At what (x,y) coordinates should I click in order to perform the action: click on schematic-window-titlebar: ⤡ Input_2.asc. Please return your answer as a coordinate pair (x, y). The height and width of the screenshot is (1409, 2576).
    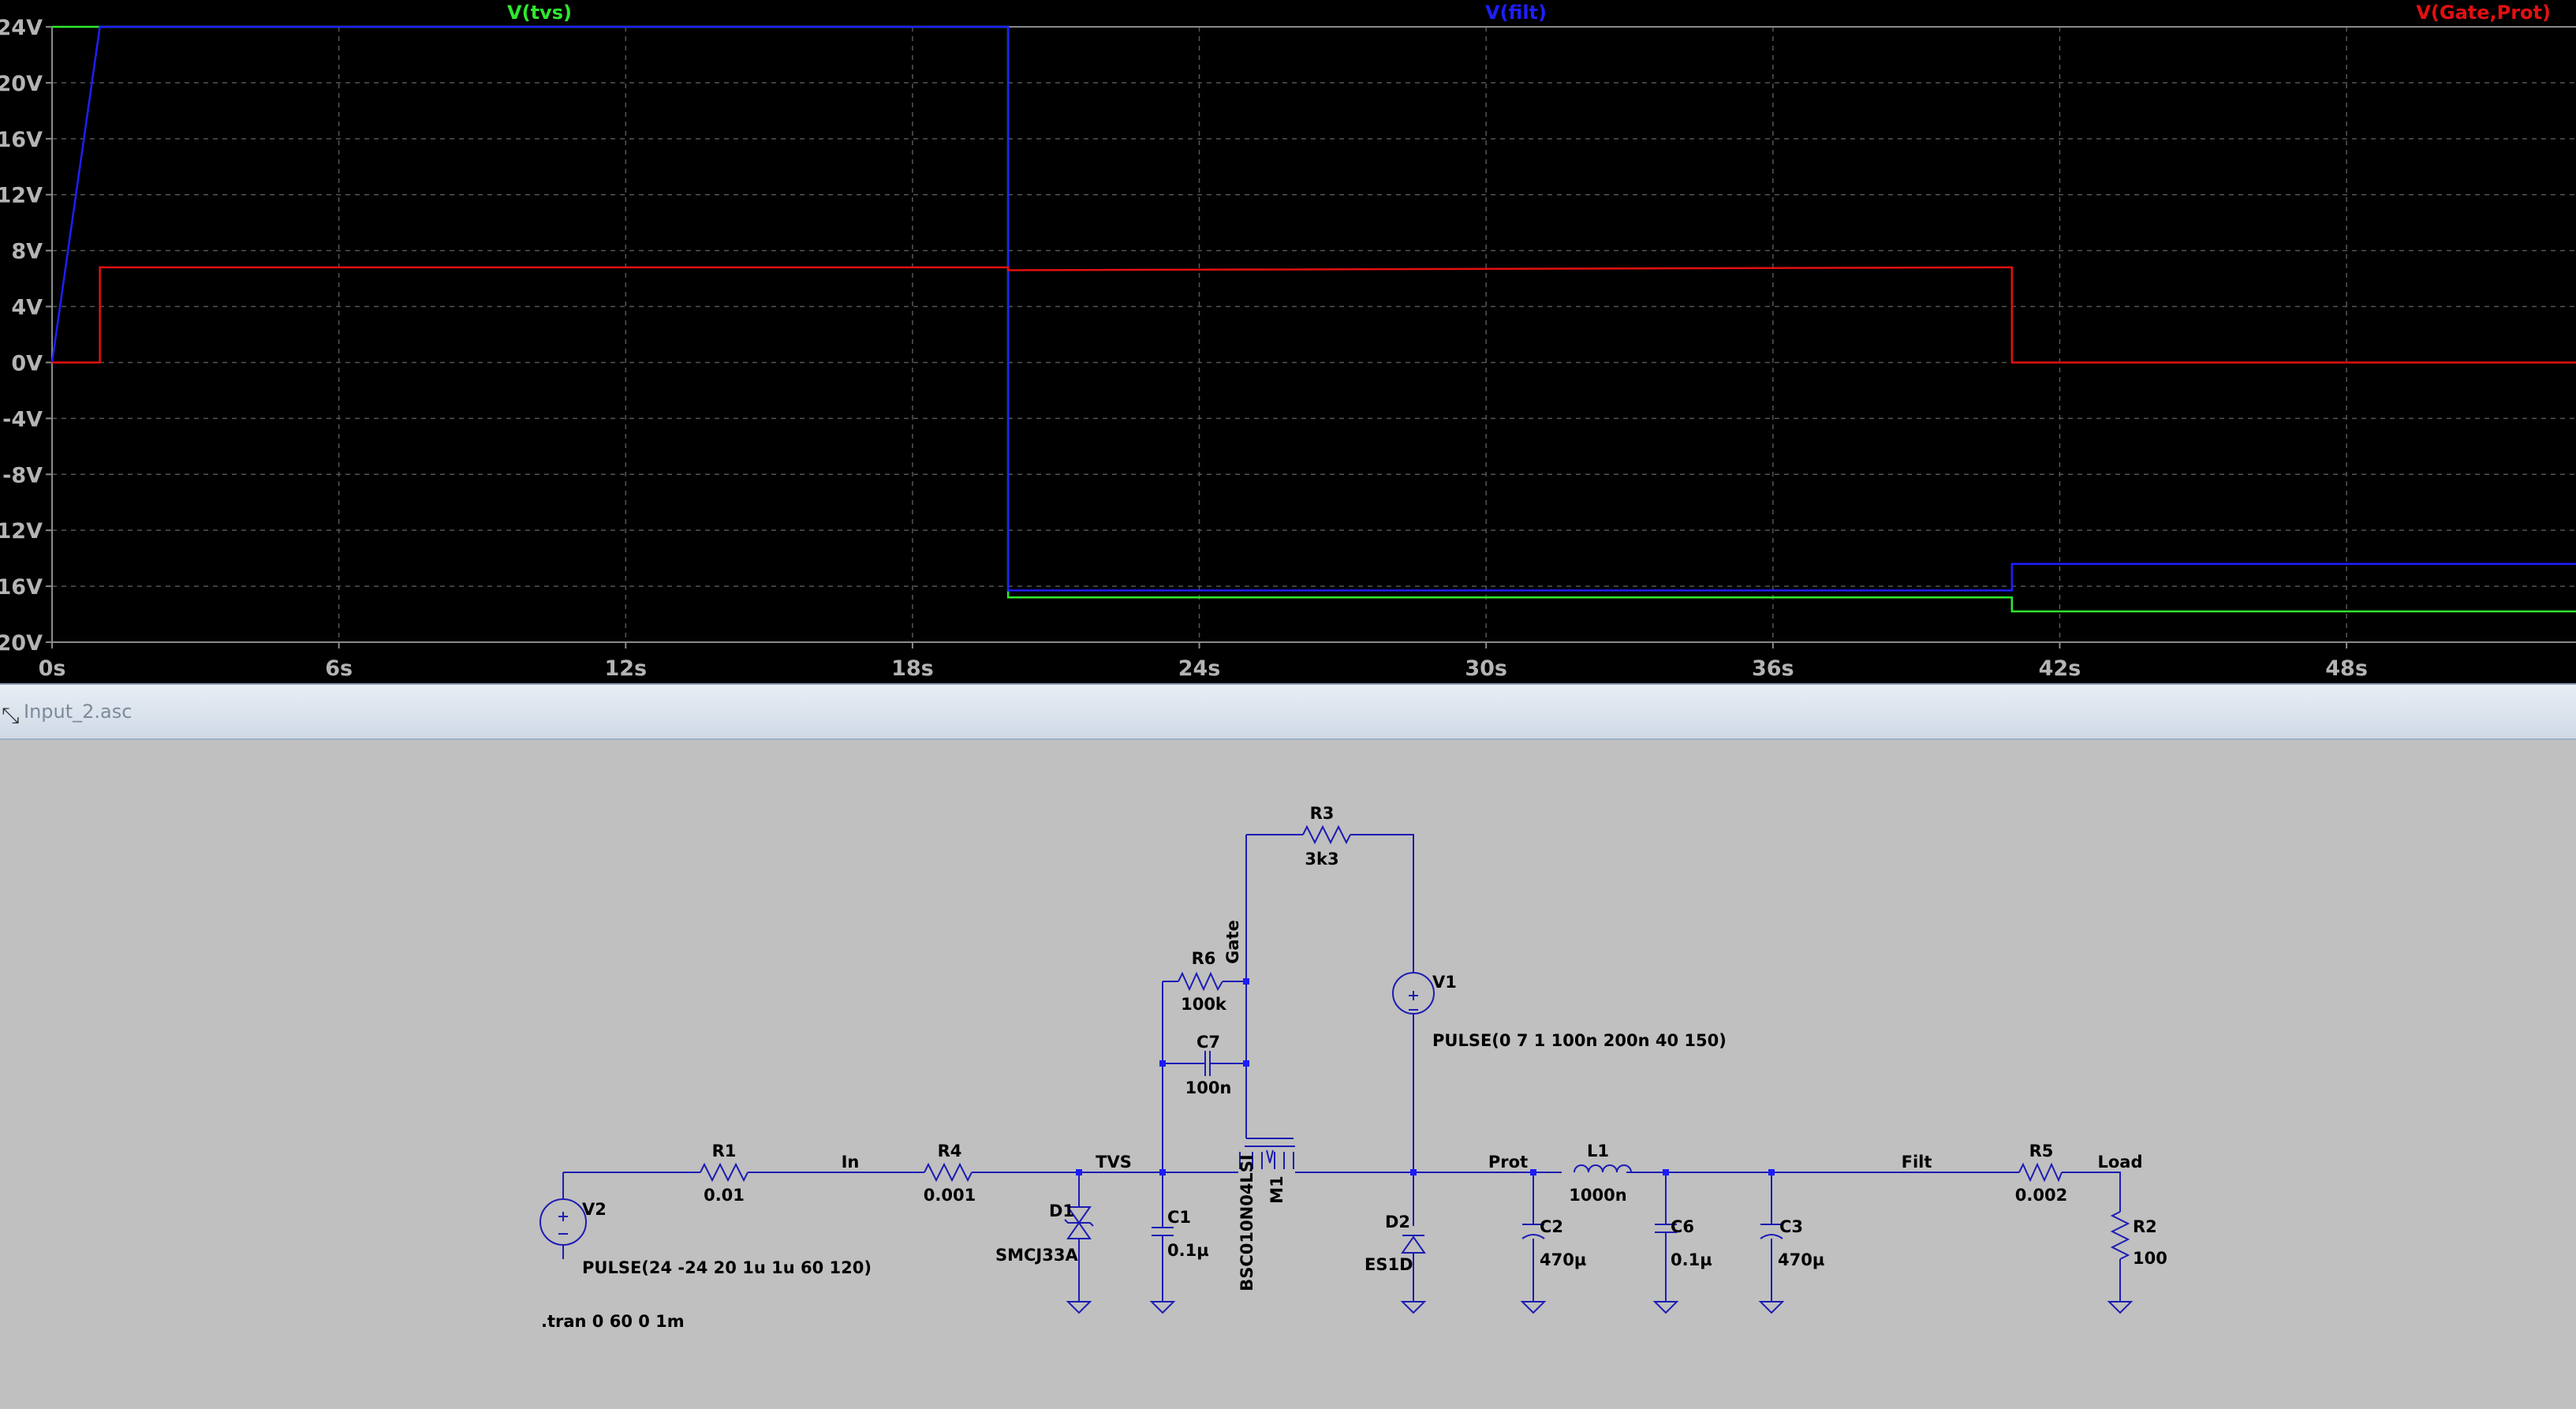
    Looking at the image, I should click on (1288, 712).